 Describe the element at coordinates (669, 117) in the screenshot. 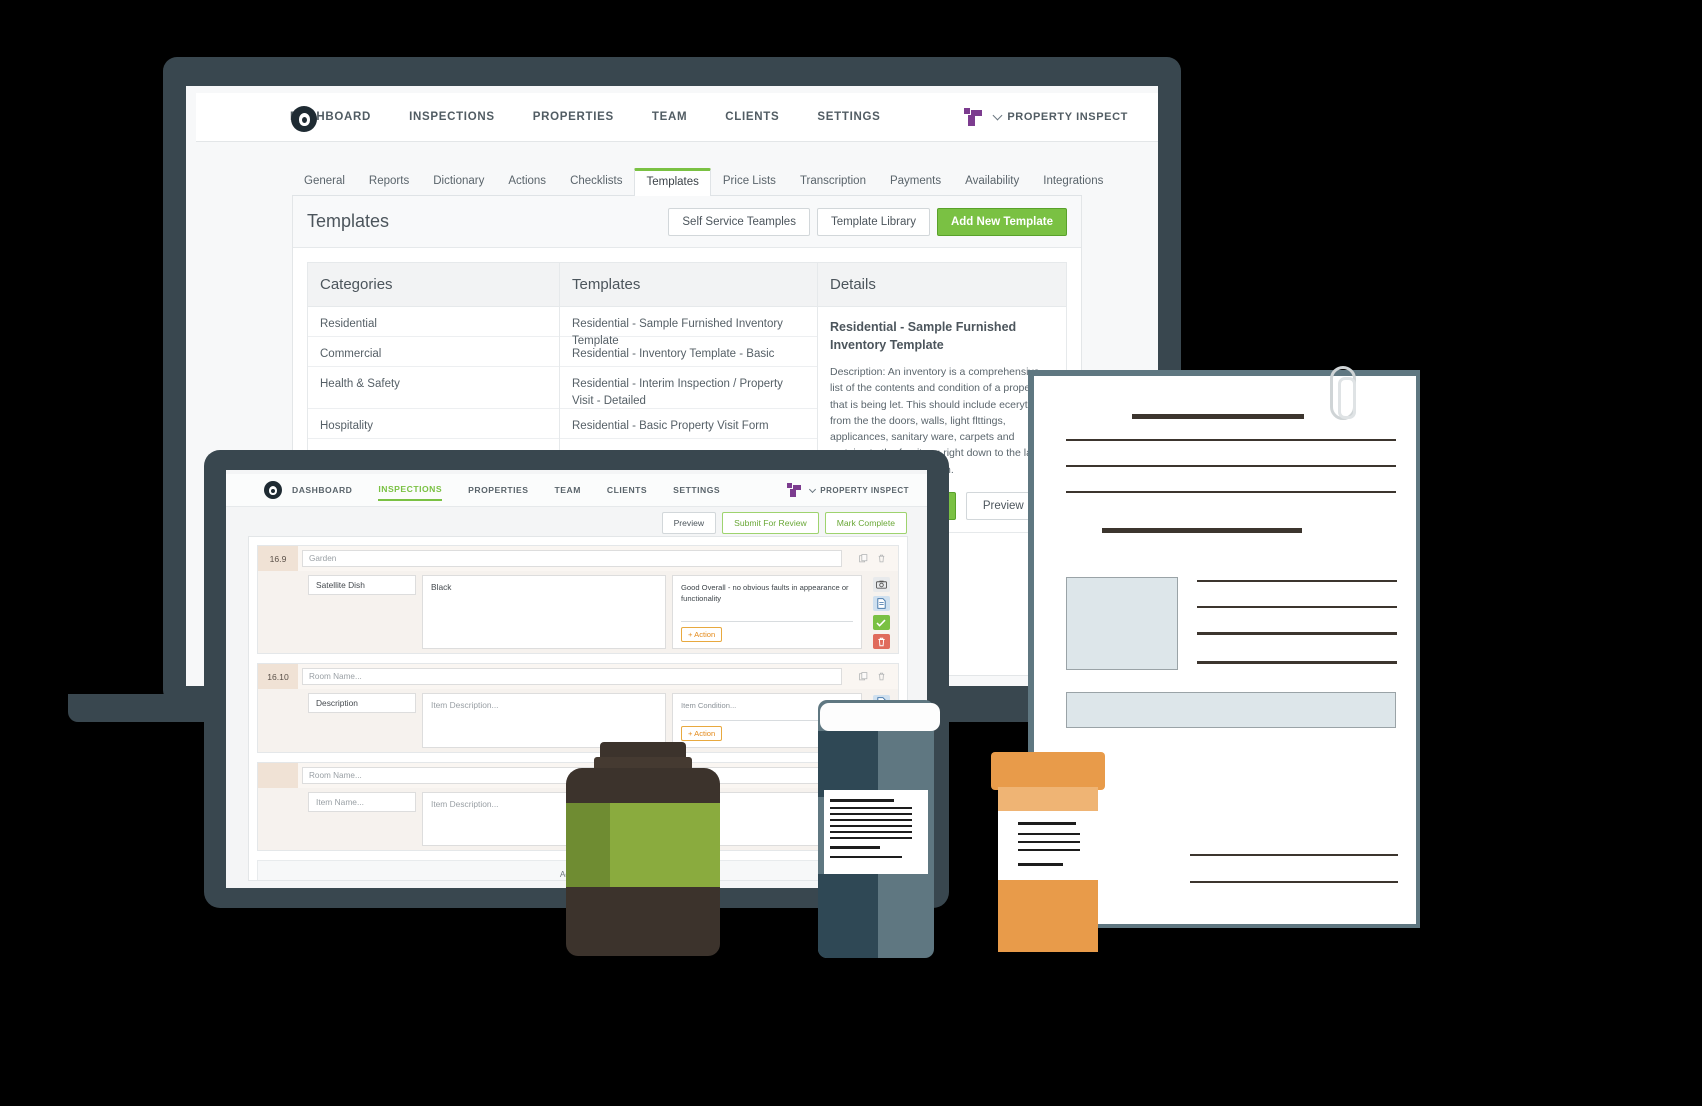

I see `nav-link-team: TEAM` at that location.